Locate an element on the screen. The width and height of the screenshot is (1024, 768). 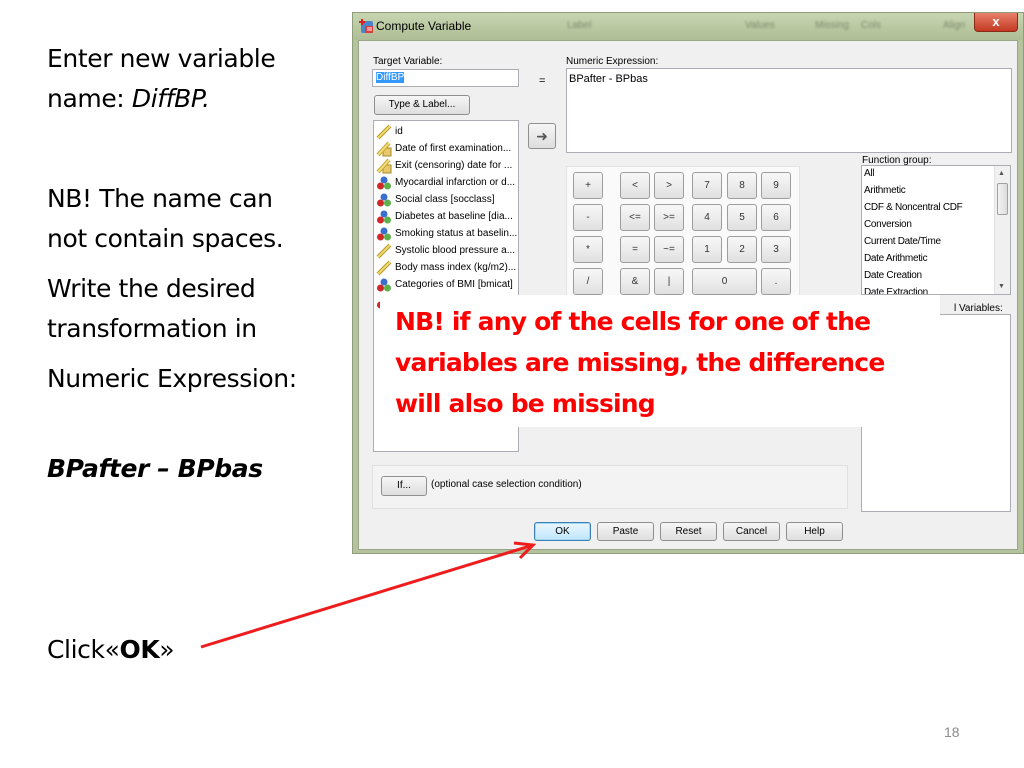
arrow-shaft is located at coordinates (365, 596).